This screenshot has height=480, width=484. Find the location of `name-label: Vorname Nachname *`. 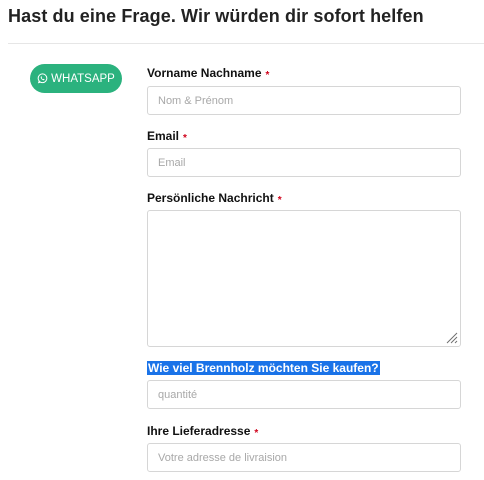

name-label: Vorname Nachname * is located at coordinates (208, 73).